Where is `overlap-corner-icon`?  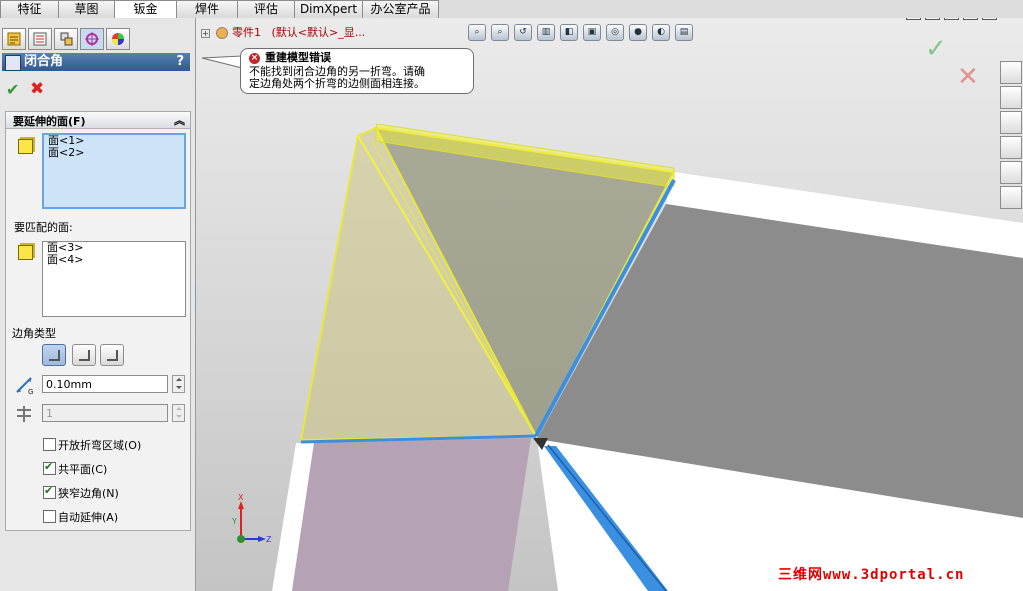 overlap-corner-icon is located at coordinates (84, 355).